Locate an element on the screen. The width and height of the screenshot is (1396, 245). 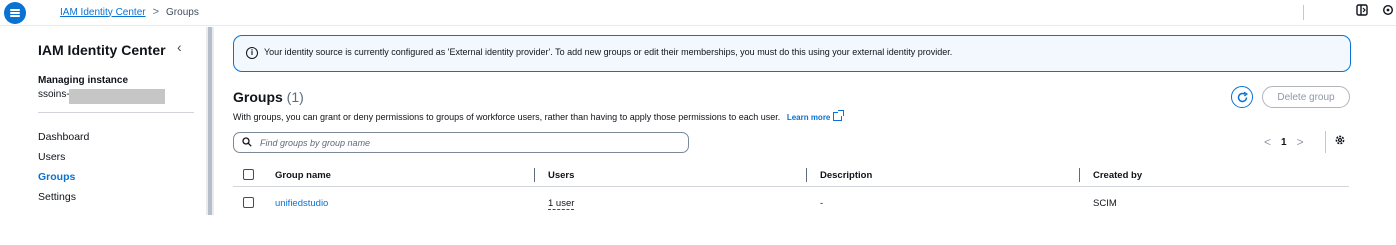
refresh-button is located at coordinates (1242, 97).